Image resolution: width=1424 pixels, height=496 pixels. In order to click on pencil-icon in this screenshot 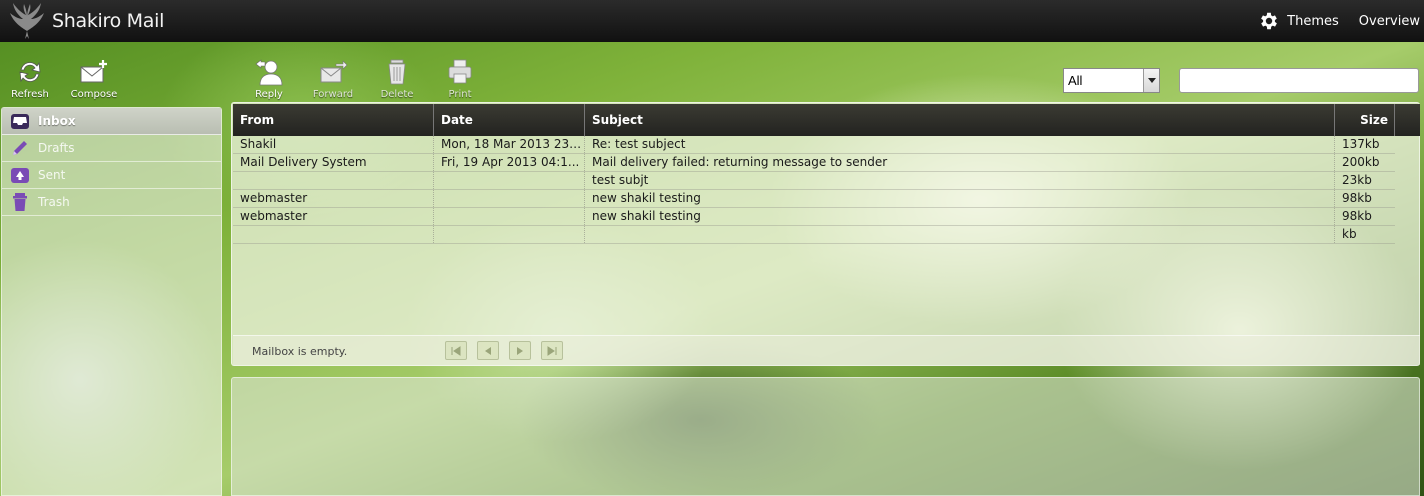, I will do `click(20, 148)`.